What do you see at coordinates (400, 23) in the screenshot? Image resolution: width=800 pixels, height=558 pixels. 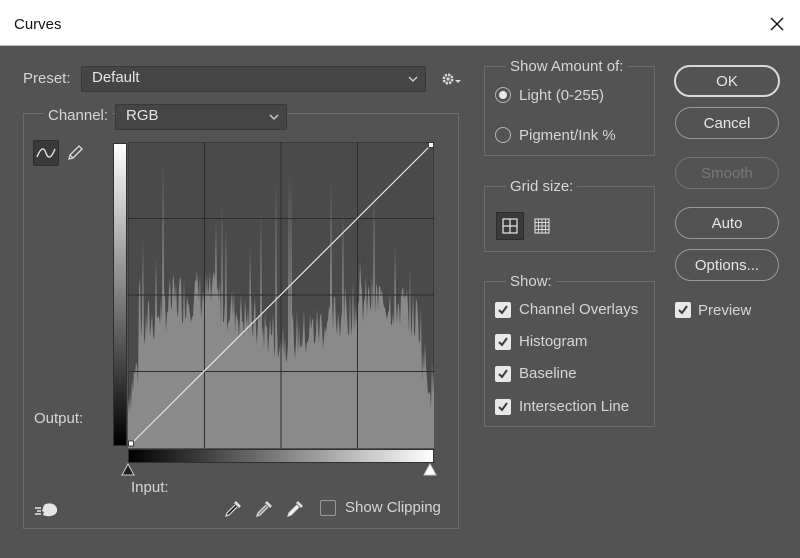 I see `title-bar: Curves` at bounding box center [400, 23].